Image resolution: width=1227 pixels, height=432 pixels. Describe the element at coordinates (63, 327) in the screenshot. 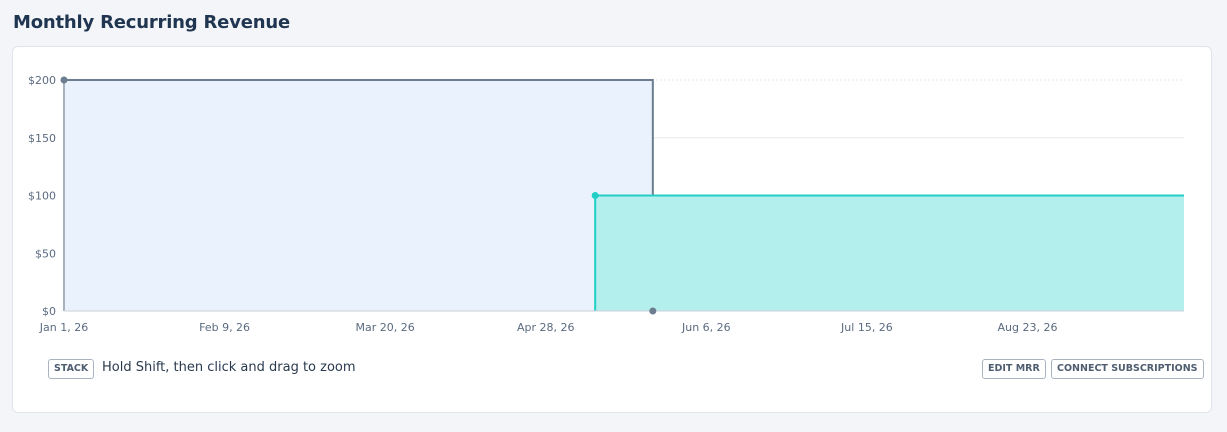

I see `x-tick-label: Jan 1, 26` at that location.